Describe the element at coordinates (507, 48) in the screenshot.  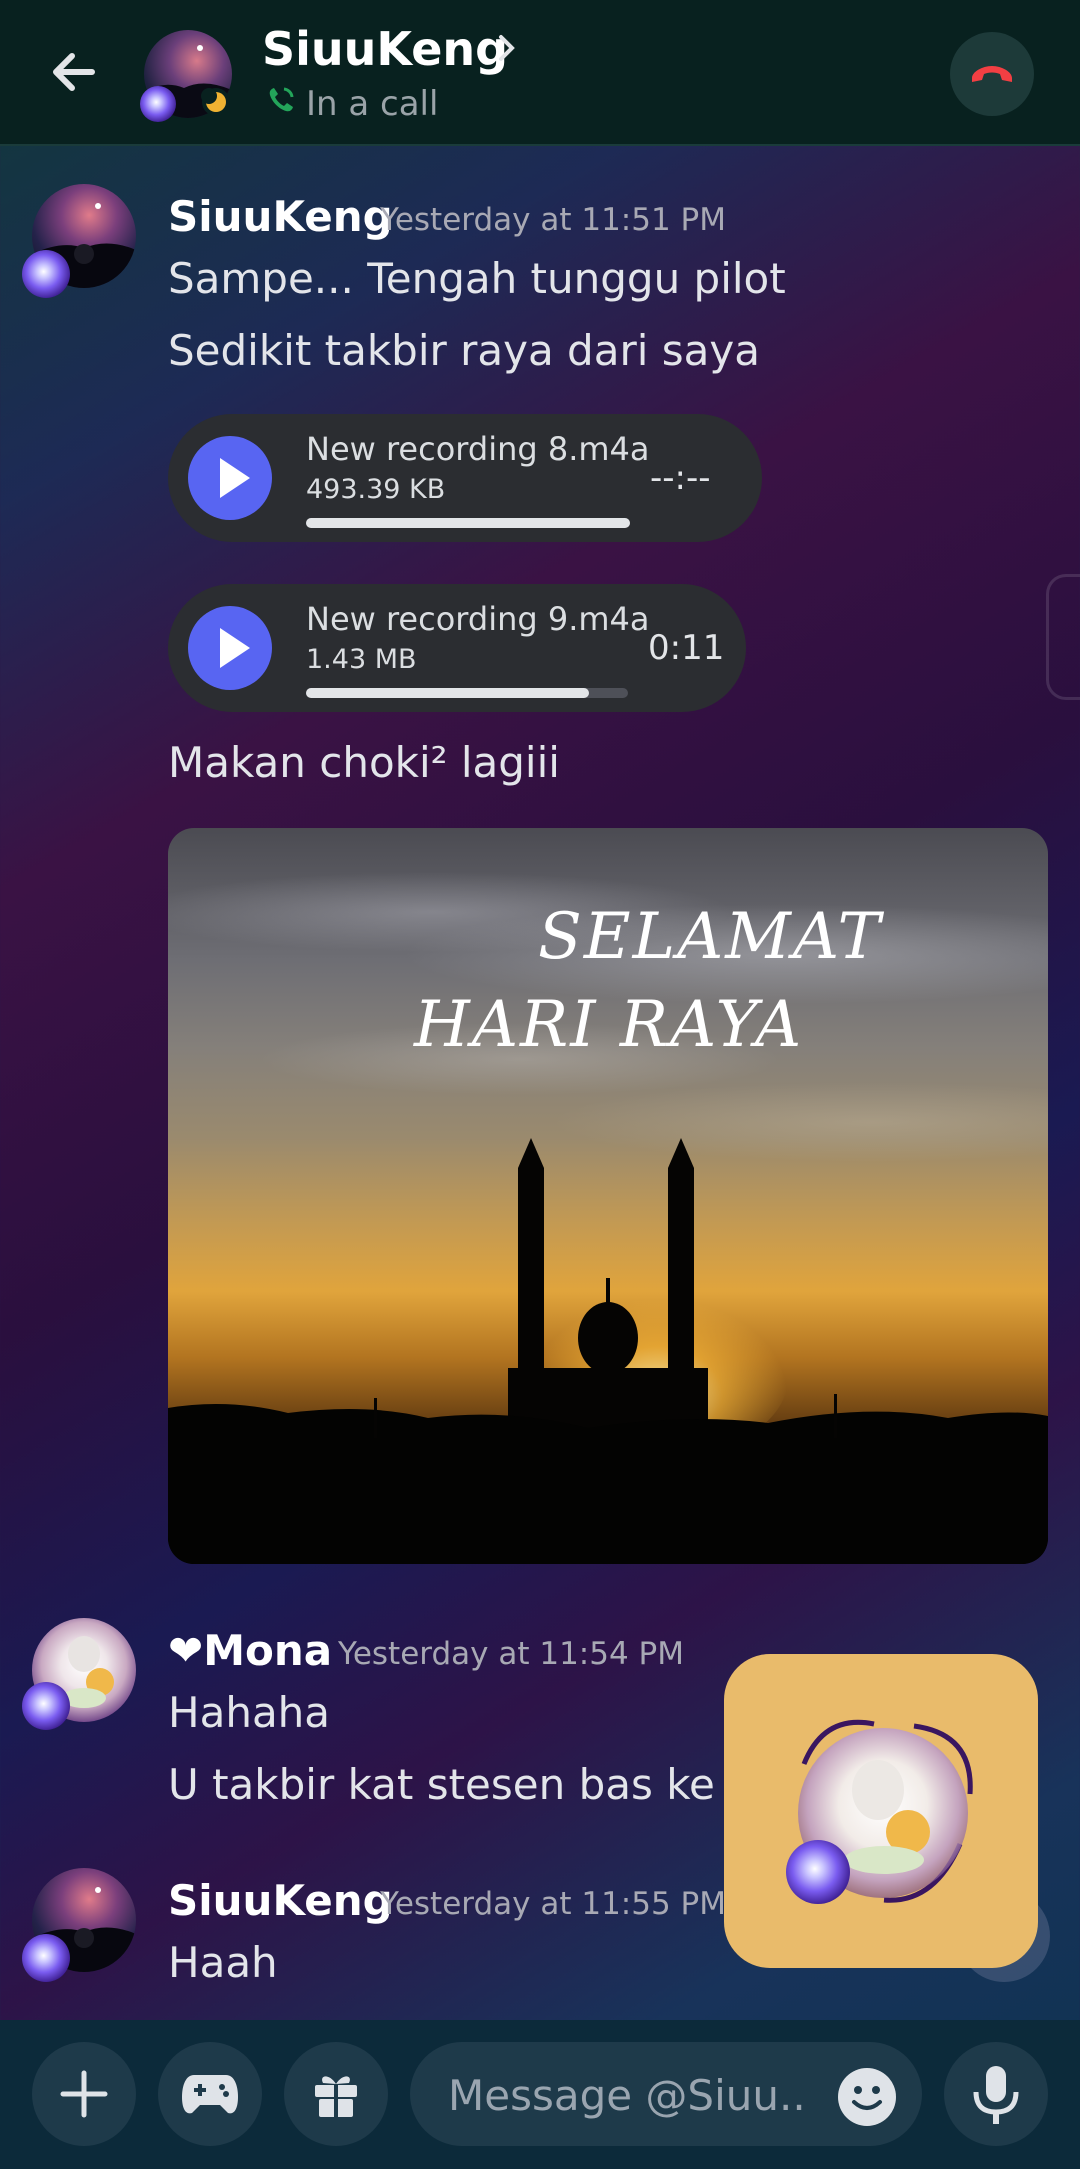
I see `chevron-right-icon` at that location.